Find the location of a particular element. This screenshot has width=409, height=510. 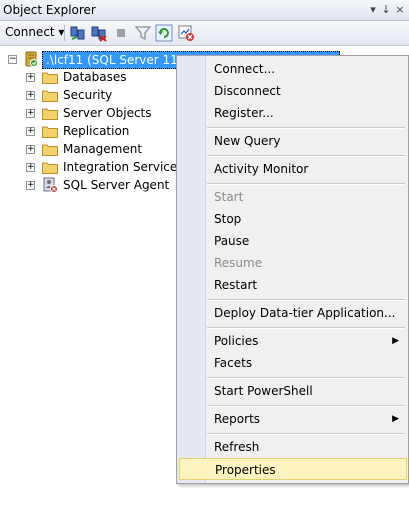

filter-icon is located at coordinates (143, 33).